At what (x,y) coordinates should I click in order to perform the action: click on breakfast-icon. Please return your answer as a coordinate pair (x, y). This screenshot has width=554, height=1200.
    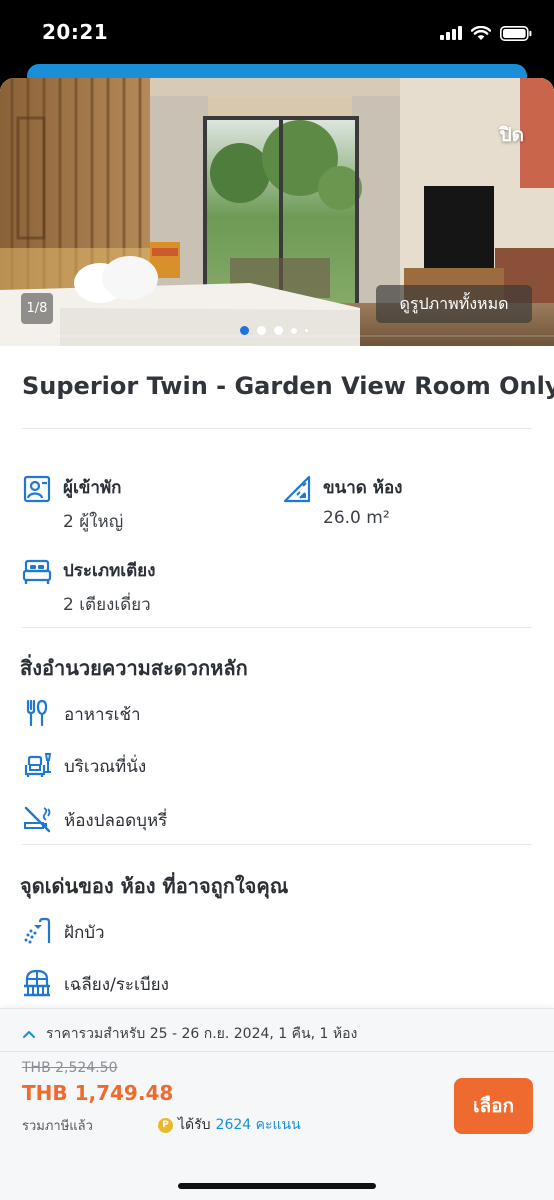
    Looking at the image, I should click on (37, 713).